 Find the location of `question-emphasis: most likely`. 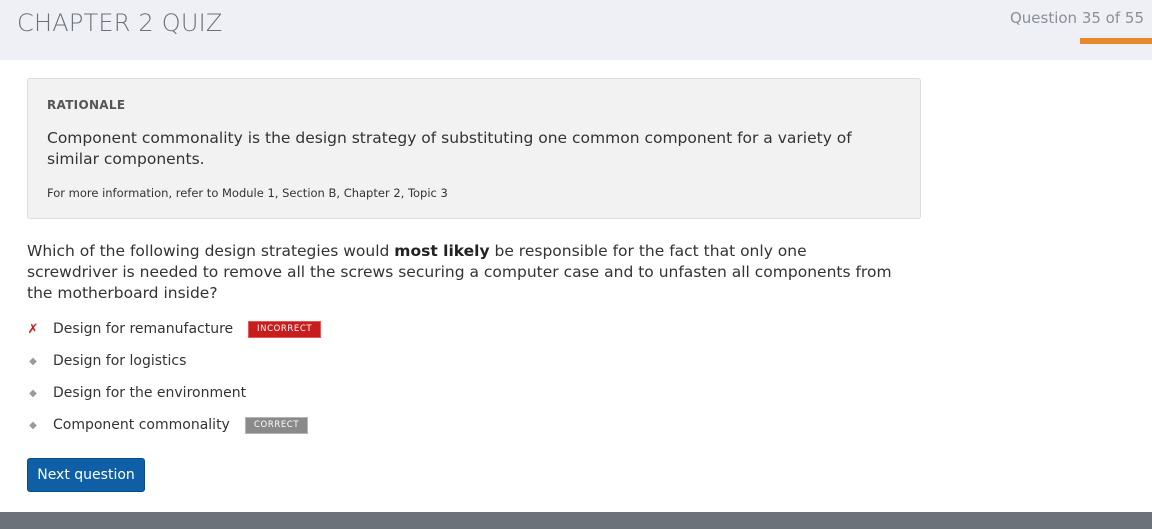

question-emphasis: most likely is located at coordinates (442, 251).